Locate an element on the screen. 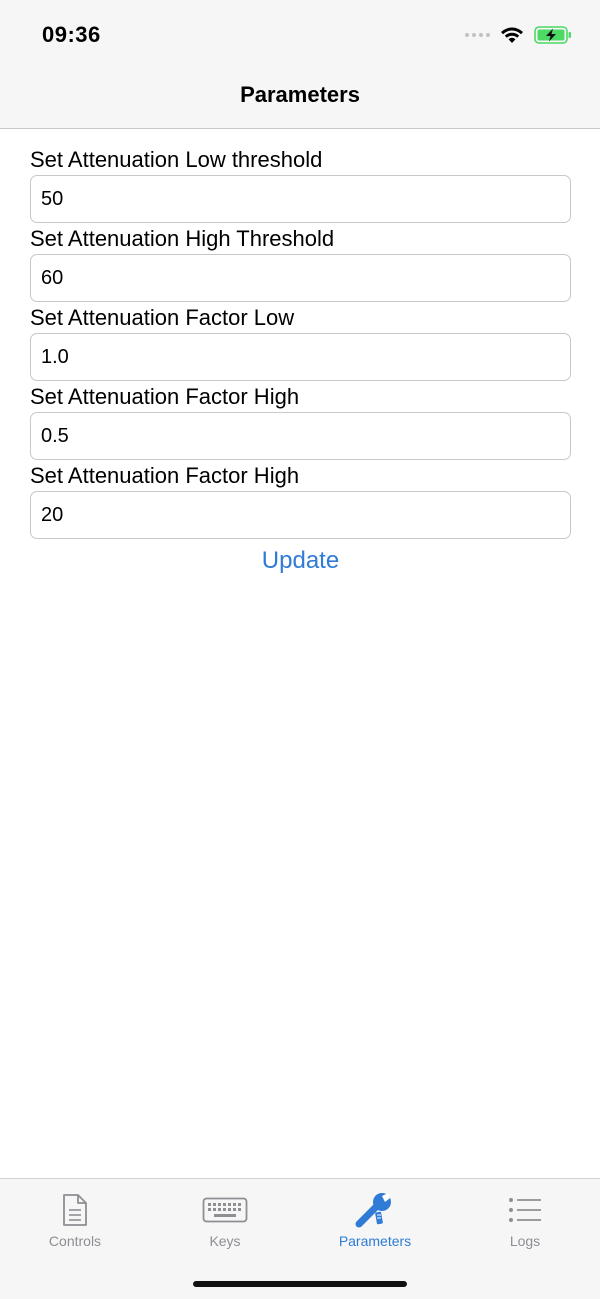  tab-label: Logs is located at coordinates (525, 1241).